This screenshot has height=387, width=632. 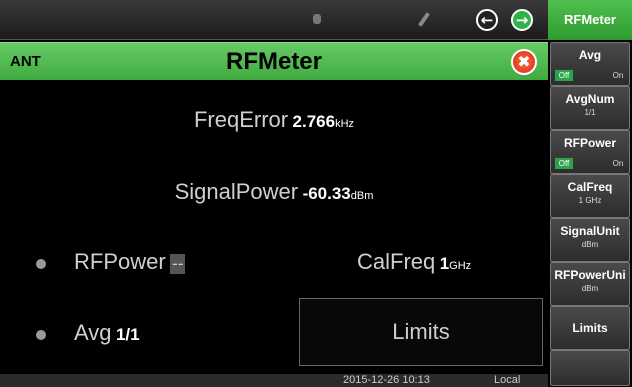 I want to click on signal-power-label: SignalPower, so click(x=236, y=191).